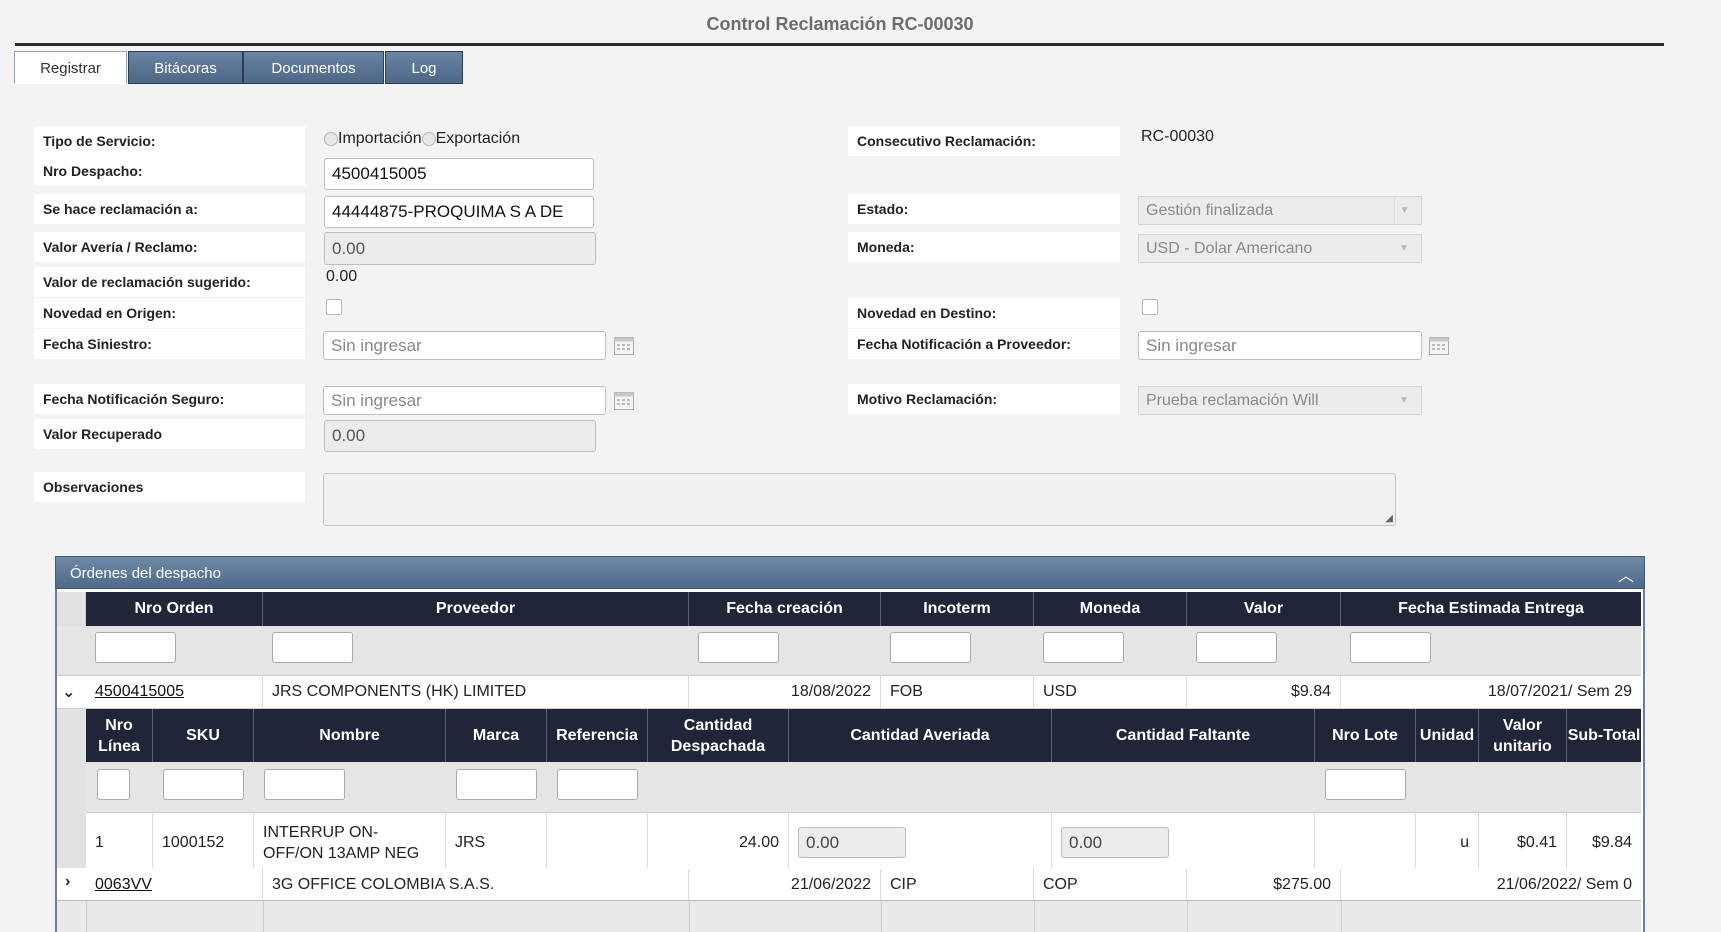 The image size is (1721, 932). I want to click on col-marca: Marca, so click(496, 735).